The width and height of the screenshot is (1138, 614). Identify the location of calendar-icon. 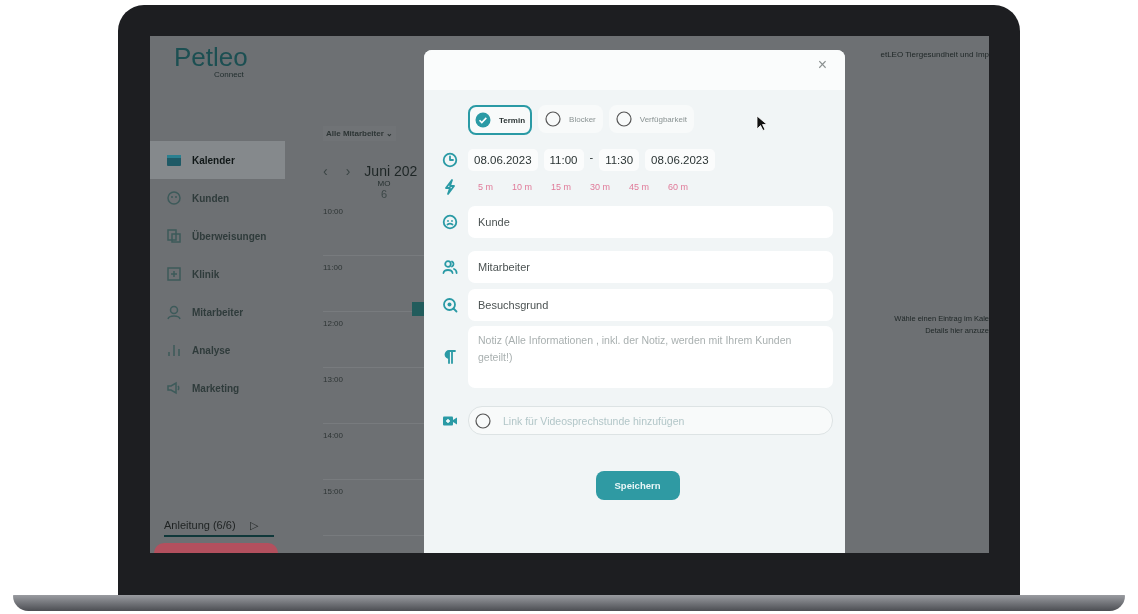
(174, 160).